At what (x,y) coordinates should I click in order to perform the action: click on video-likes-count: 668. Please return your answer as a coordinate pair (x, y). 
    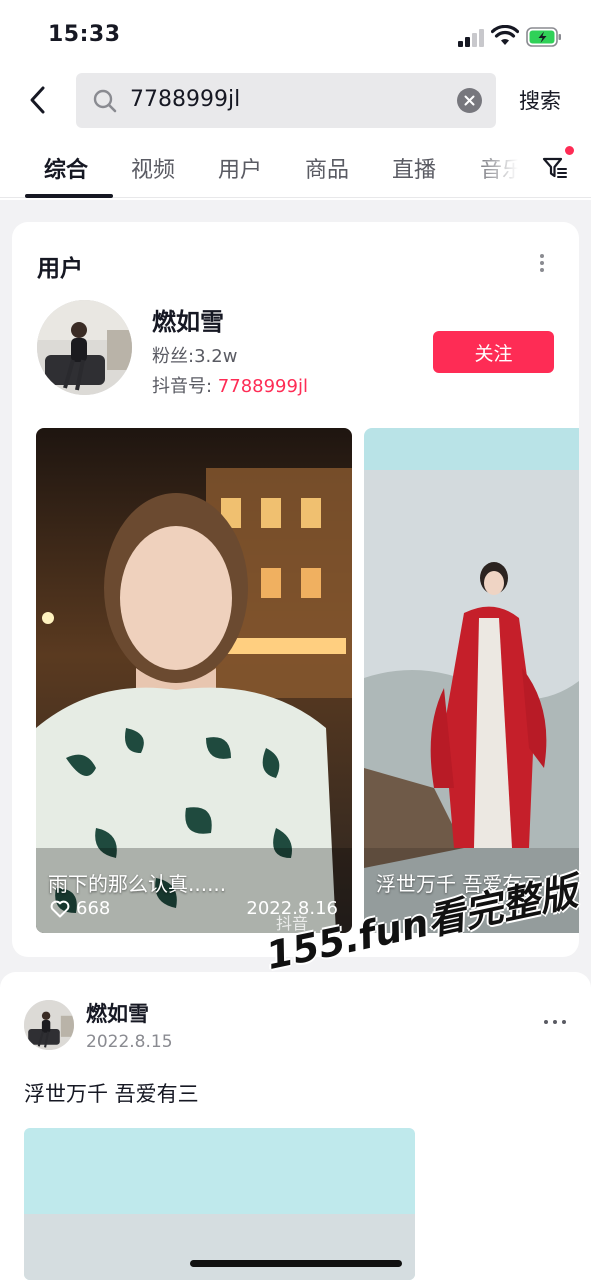
    Looking at the image, I should click on (93, 908).